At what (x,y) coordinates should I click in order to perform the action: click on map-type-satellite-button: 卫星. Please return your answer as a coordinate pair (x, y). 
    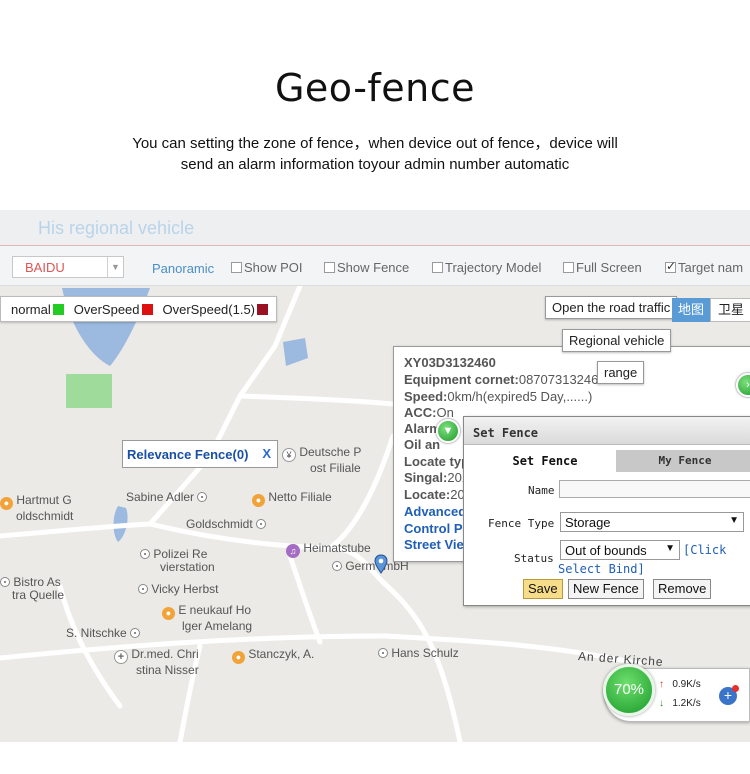
    Looking at the image, I should click on (730, 310).